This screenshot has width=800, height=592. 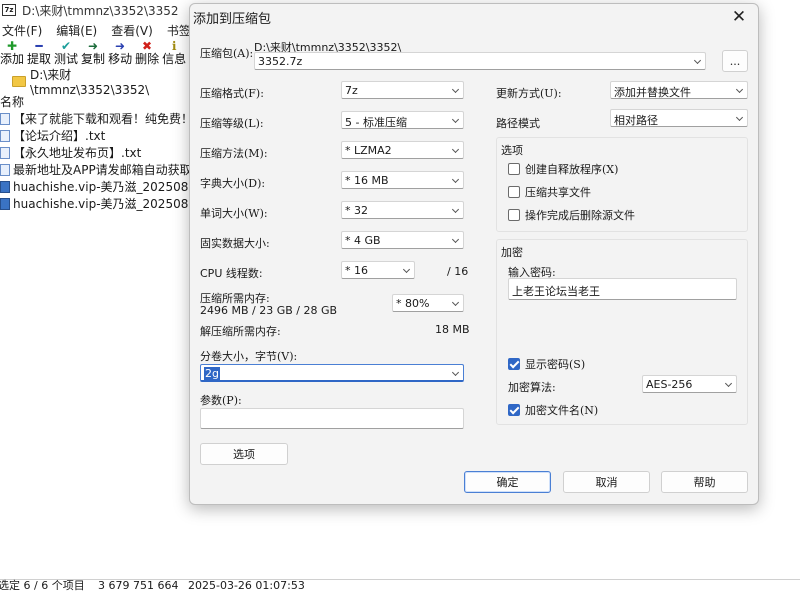 What do you see at coordinates (652, 92) in the screenshot?
I see `update-value: 添加并替换文件` at bounding box center [652, 92].